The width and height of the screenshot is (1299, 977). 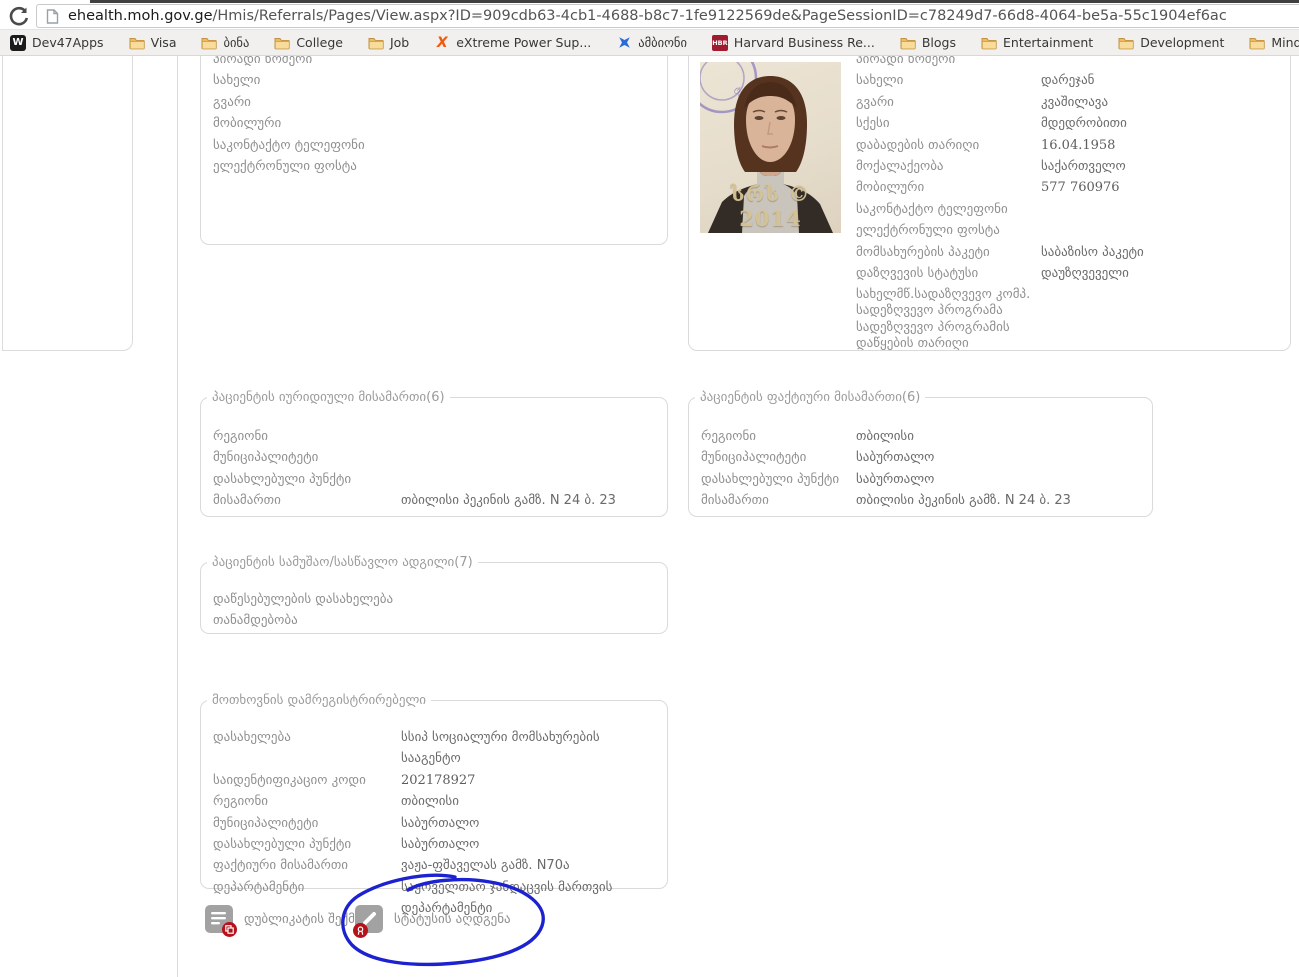 I want to click on field-value: 16.04.1958, so click(x=1078, y=145).